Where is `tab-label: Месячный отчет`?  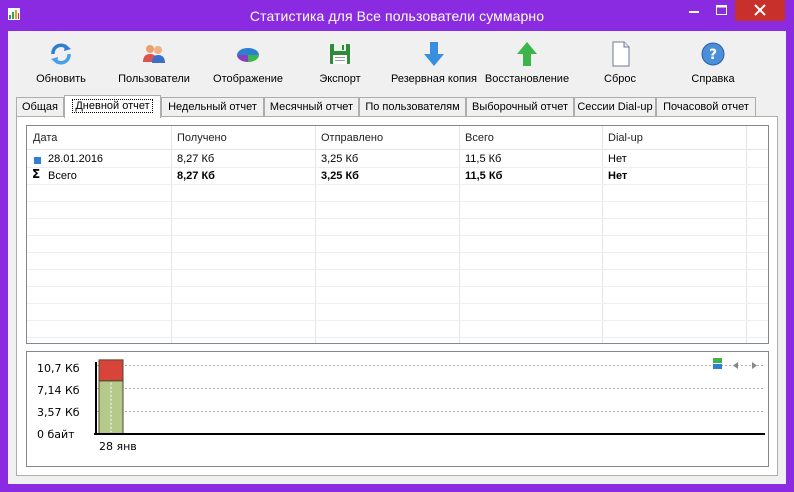
tab-label: Месячный отчет is located at coordinates (311, 107).